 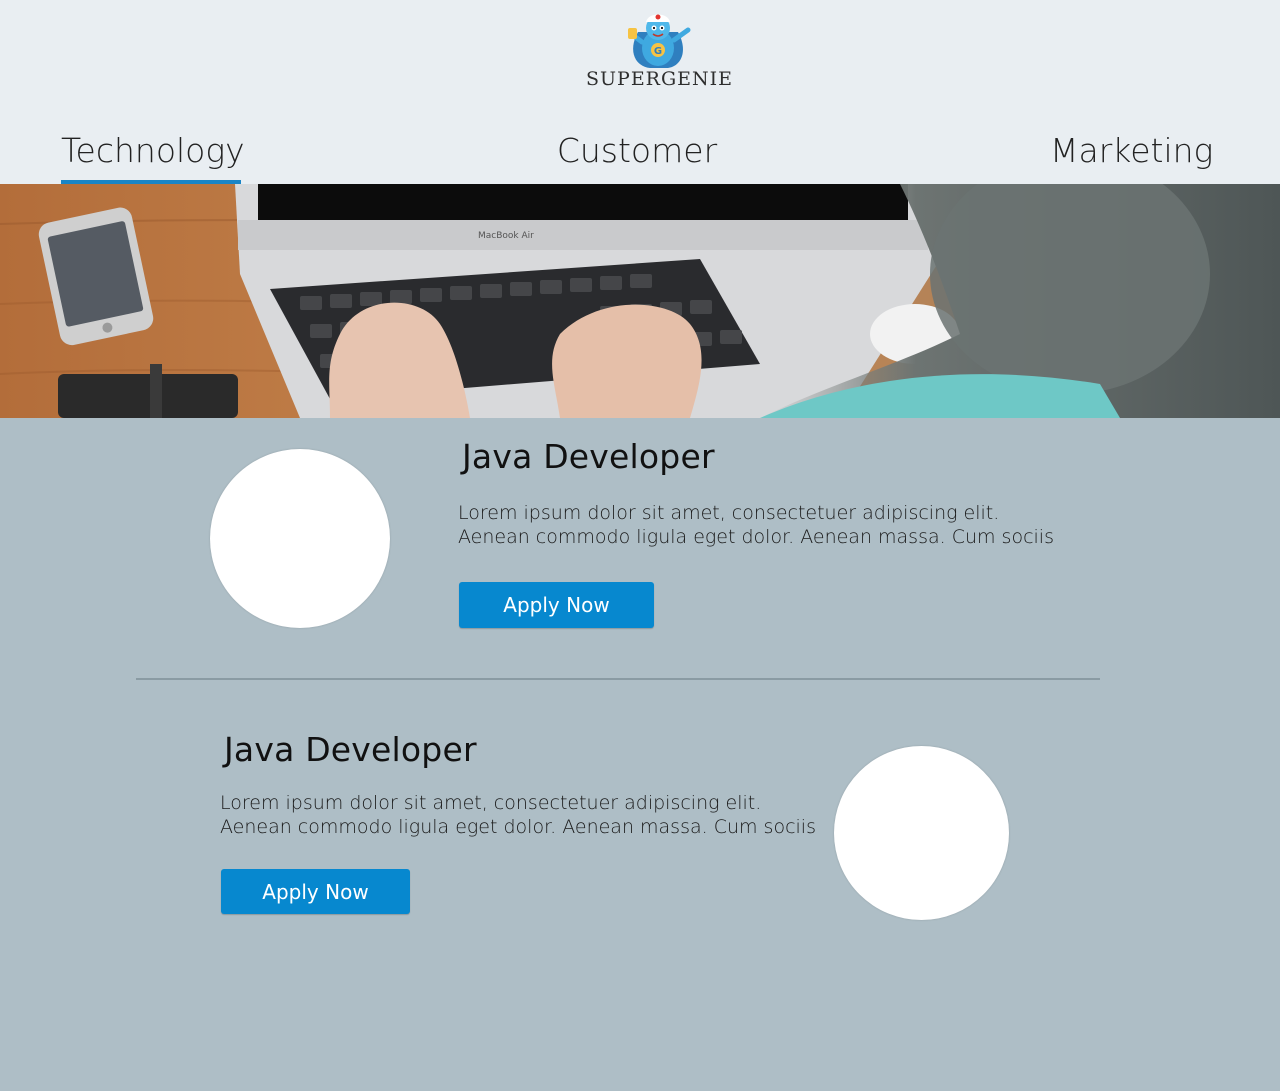 I want to click on genie-mascot-icon: G, so click(x=659, y=41).